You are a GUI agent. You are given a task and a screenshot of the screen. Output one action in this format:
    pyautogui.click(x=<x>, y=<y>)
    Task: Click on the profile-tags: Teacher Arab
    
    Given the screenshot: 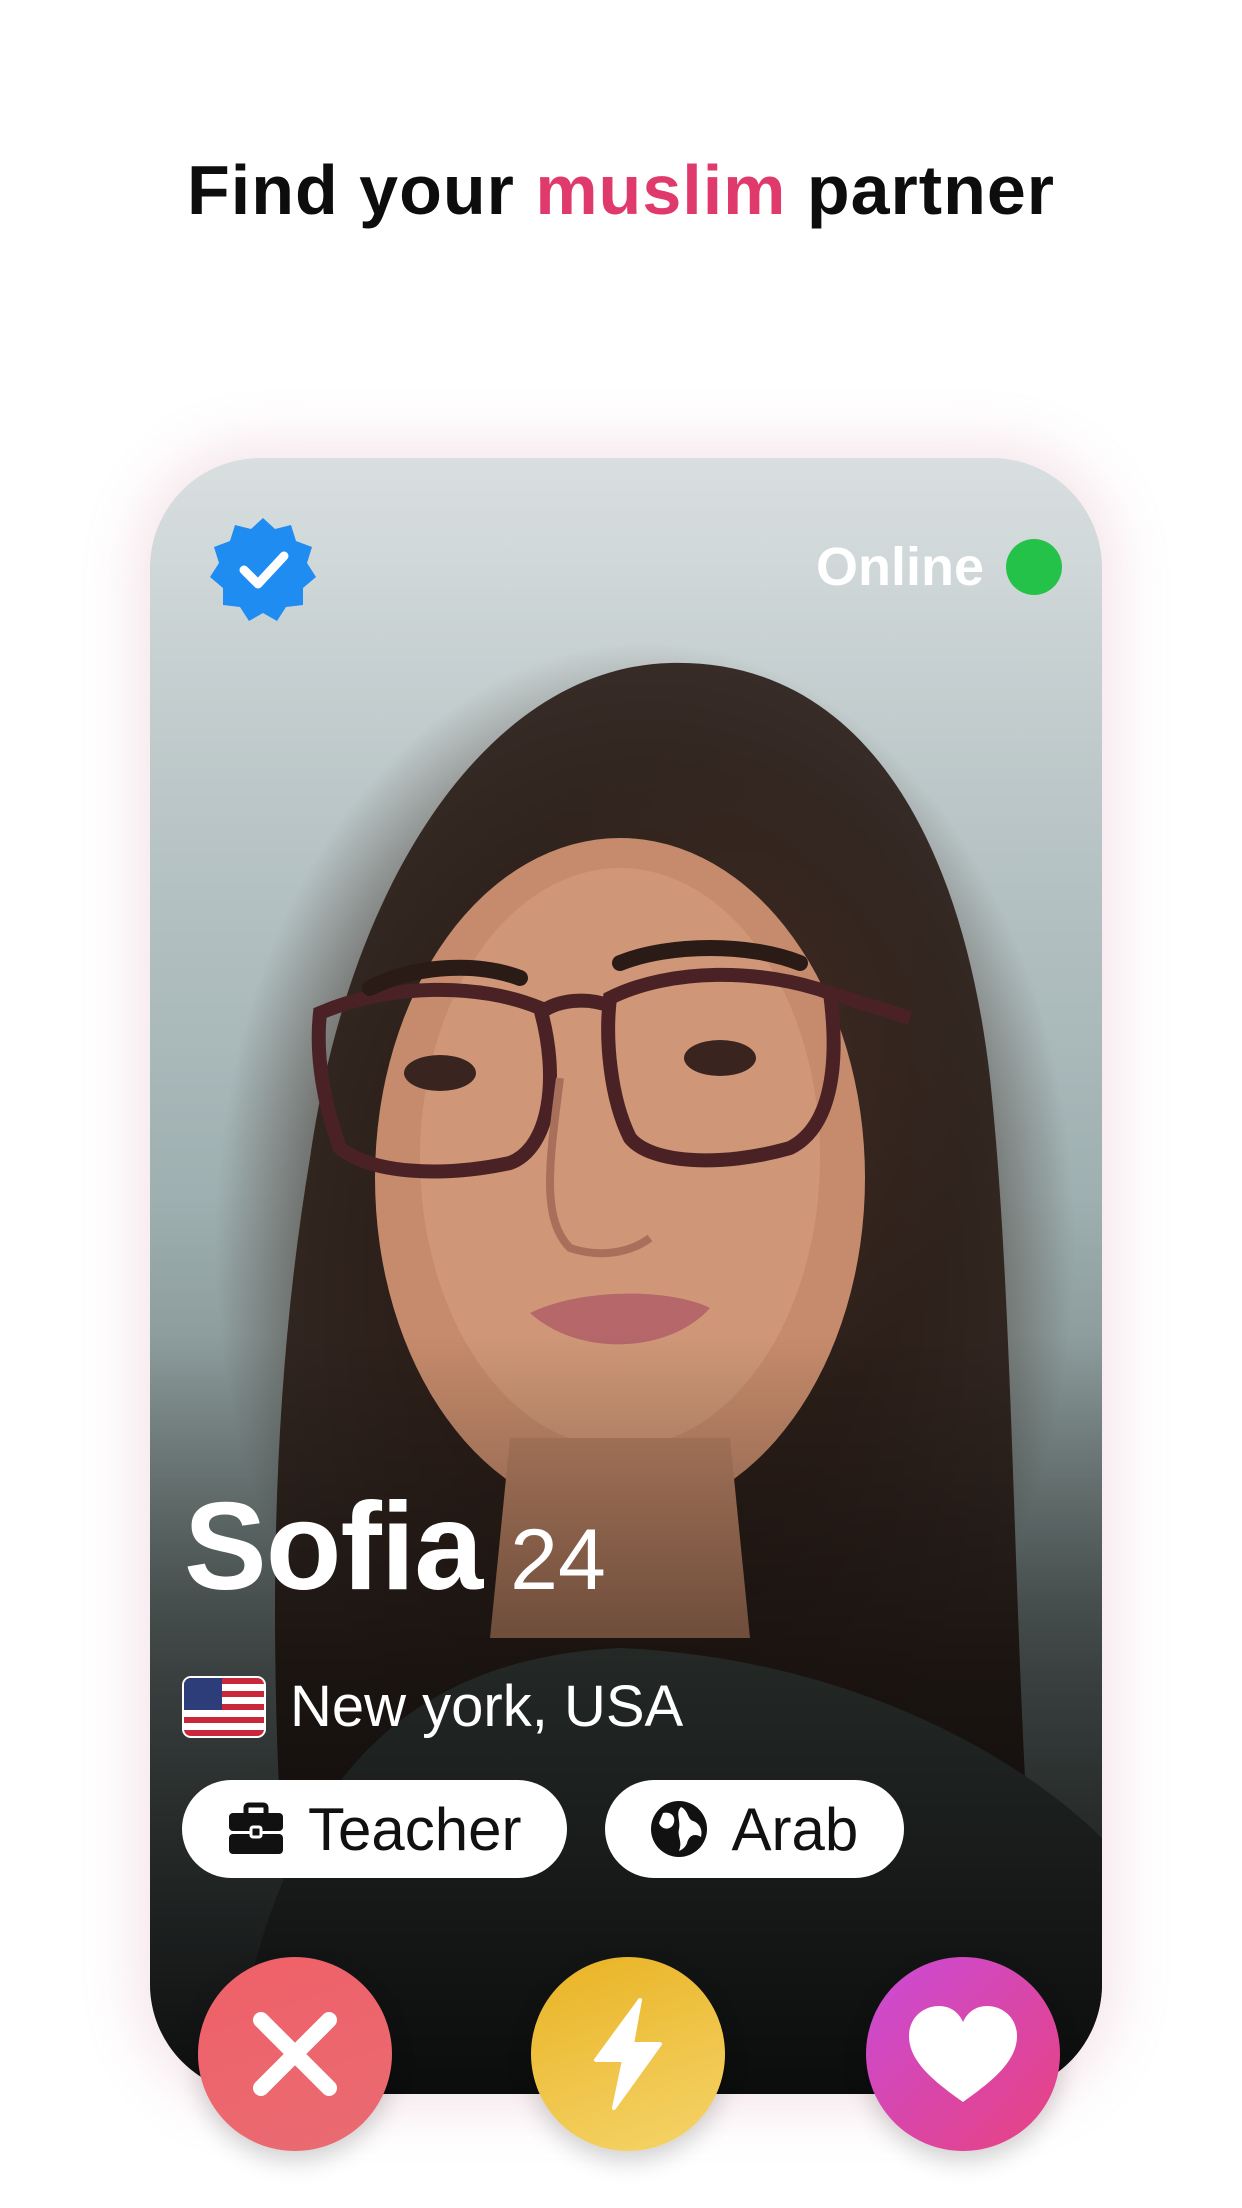 What is the action you would take?
    pyautogui.click(x=543, y=1829)
    